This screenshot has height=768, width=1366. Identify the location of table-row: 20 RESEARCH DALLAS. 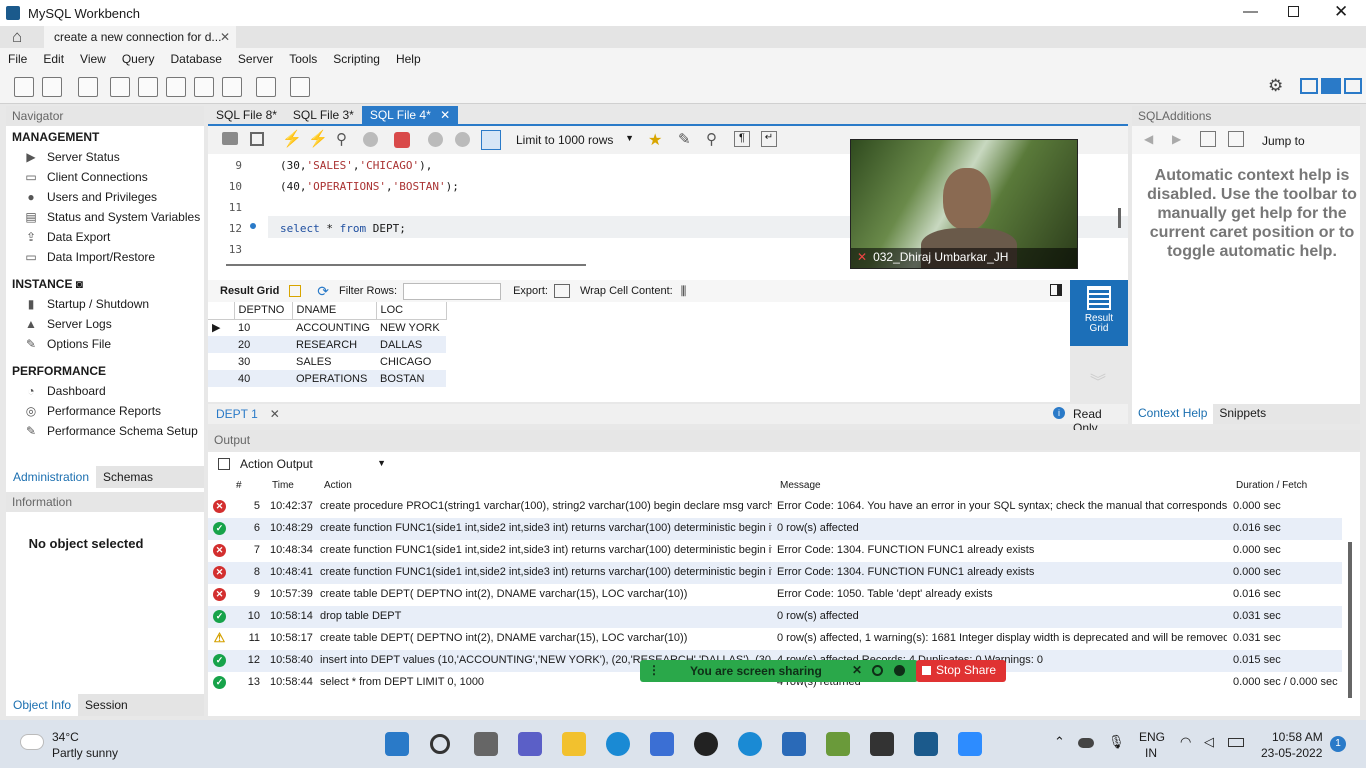
(327, 344).